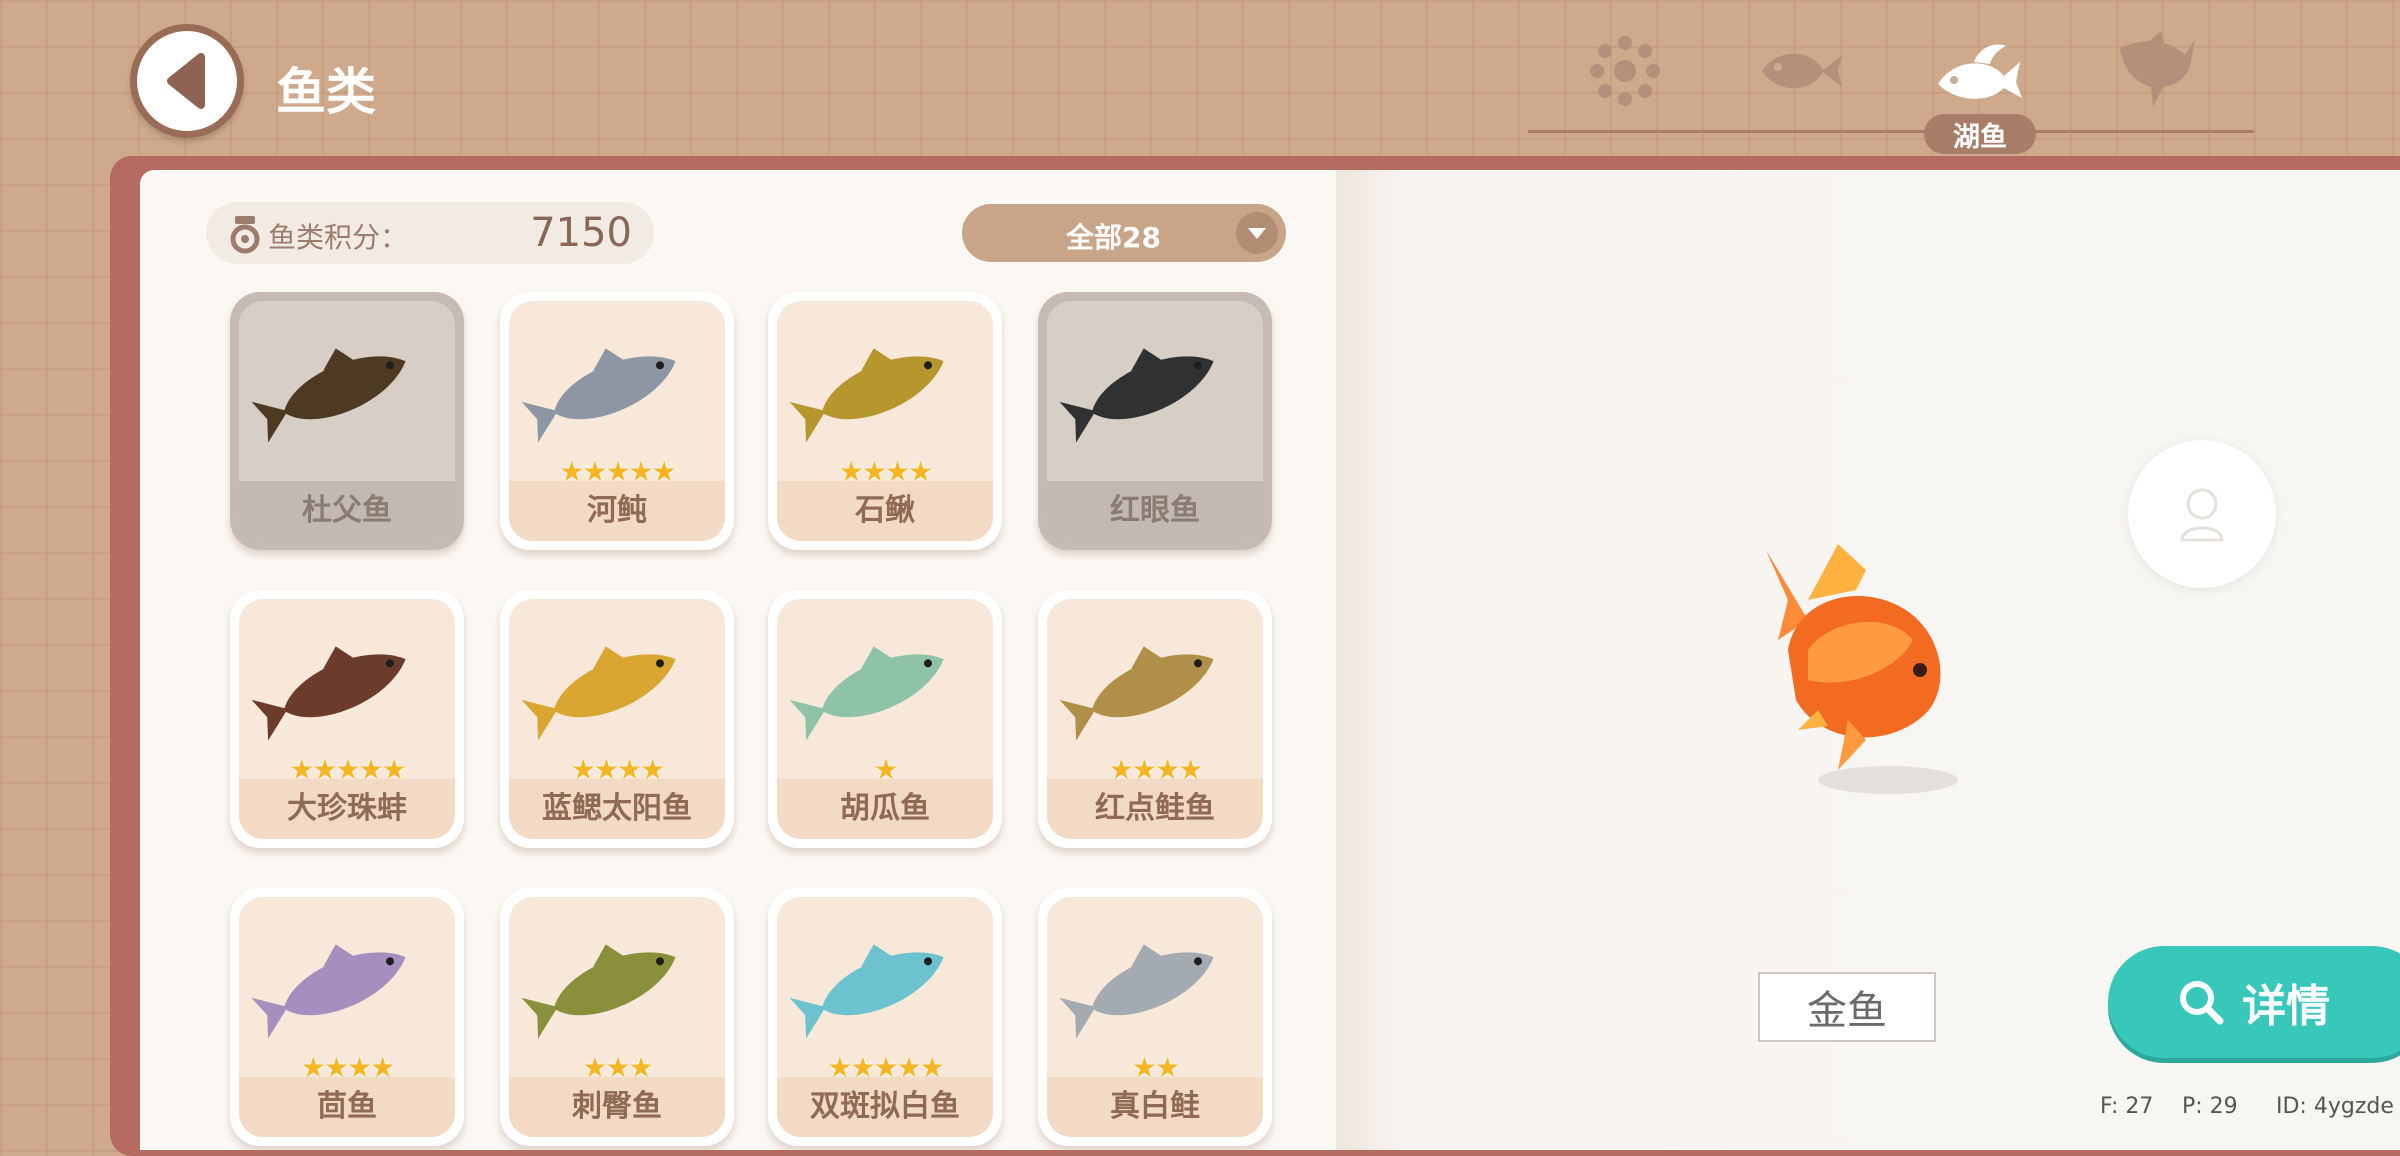 The image size is (2400, 1156). Describe the element at coordinates (1257, 233) in the screenshot. I see `chevron-down-icon` at that location.